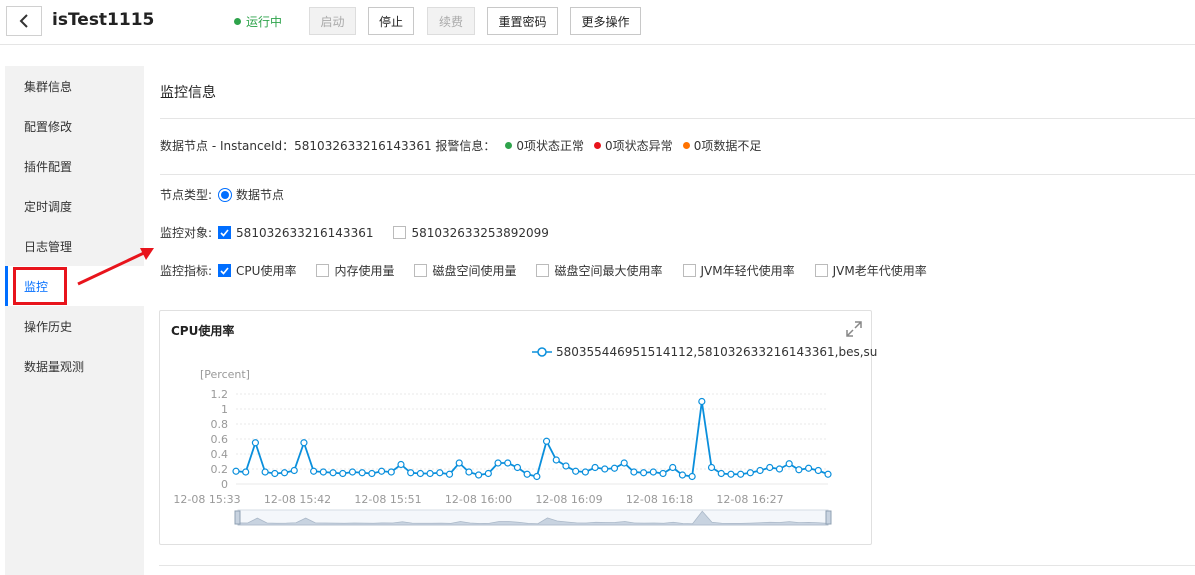 The height and width of the screenshot is (575, 1195). I want to click on y-tick-label: 1, so click(224, 409).